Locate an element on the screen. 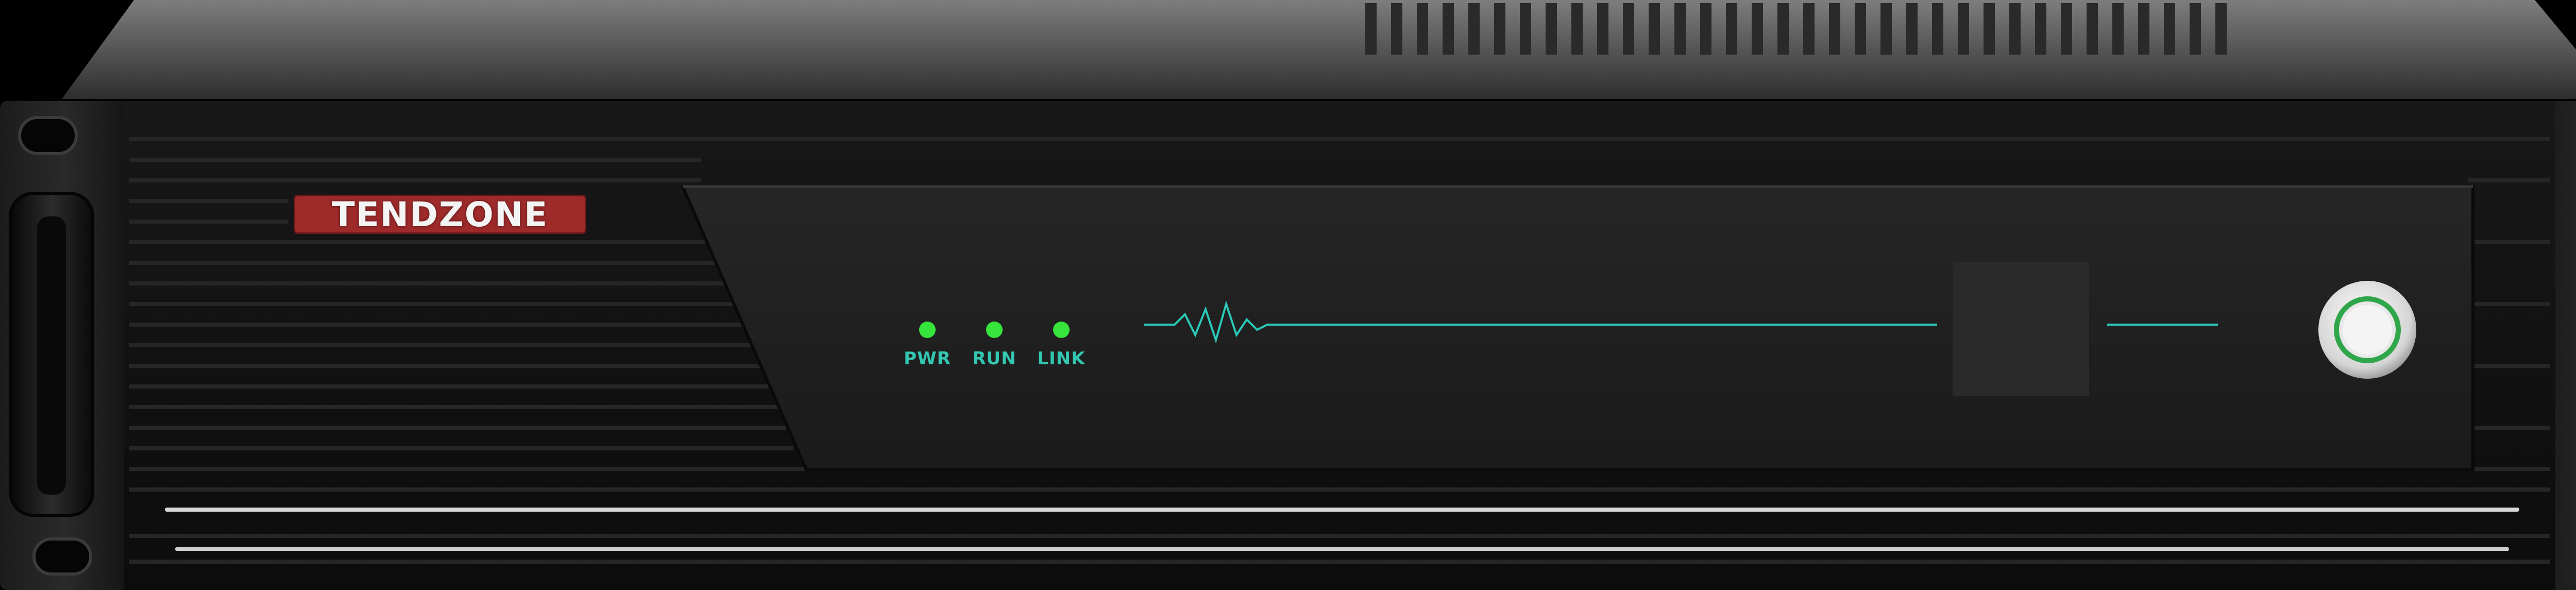  link-label: LINK is located at coordinates (1062, 358).